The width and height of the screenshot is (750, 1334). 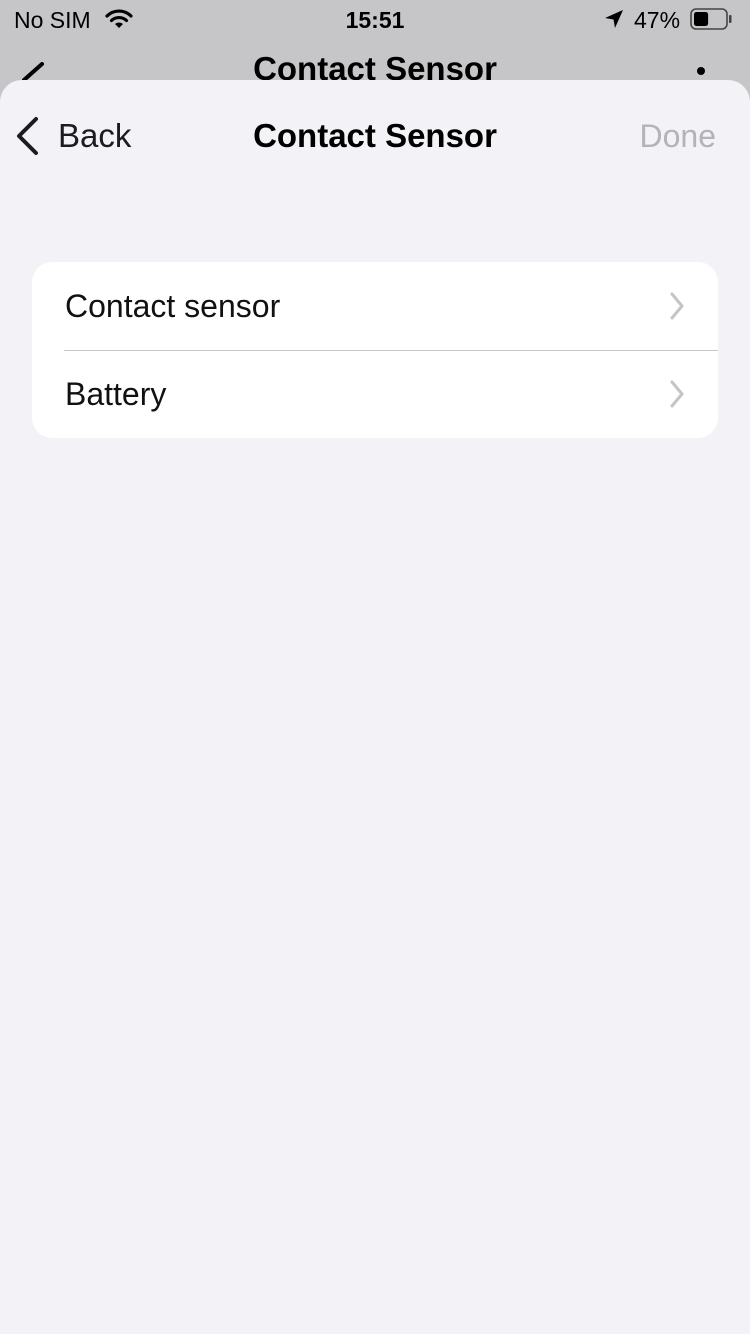 I want to click on list-item-battery: Battery, so click(x=375, y=394).